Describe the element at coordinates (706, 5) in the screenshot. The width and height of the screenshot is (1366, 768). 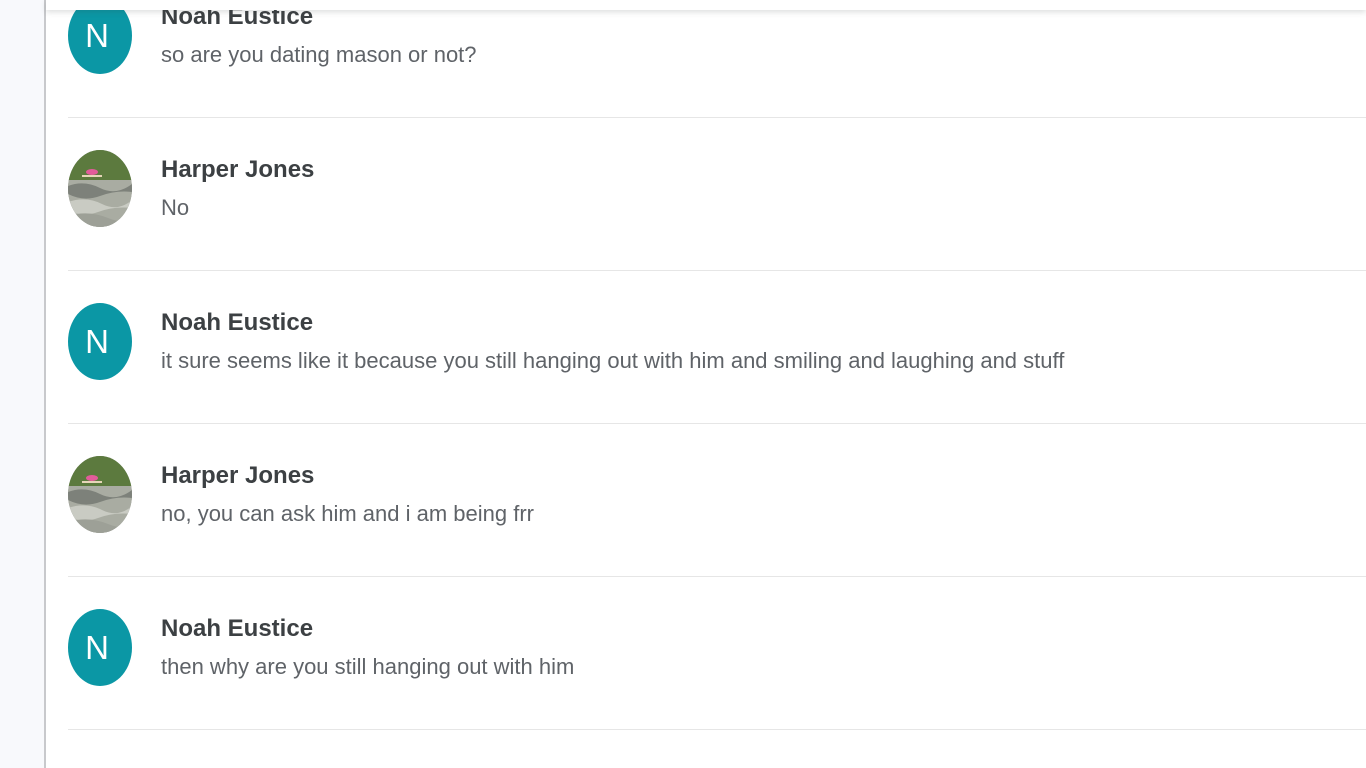
I see `header-shadow-bar` at that location.